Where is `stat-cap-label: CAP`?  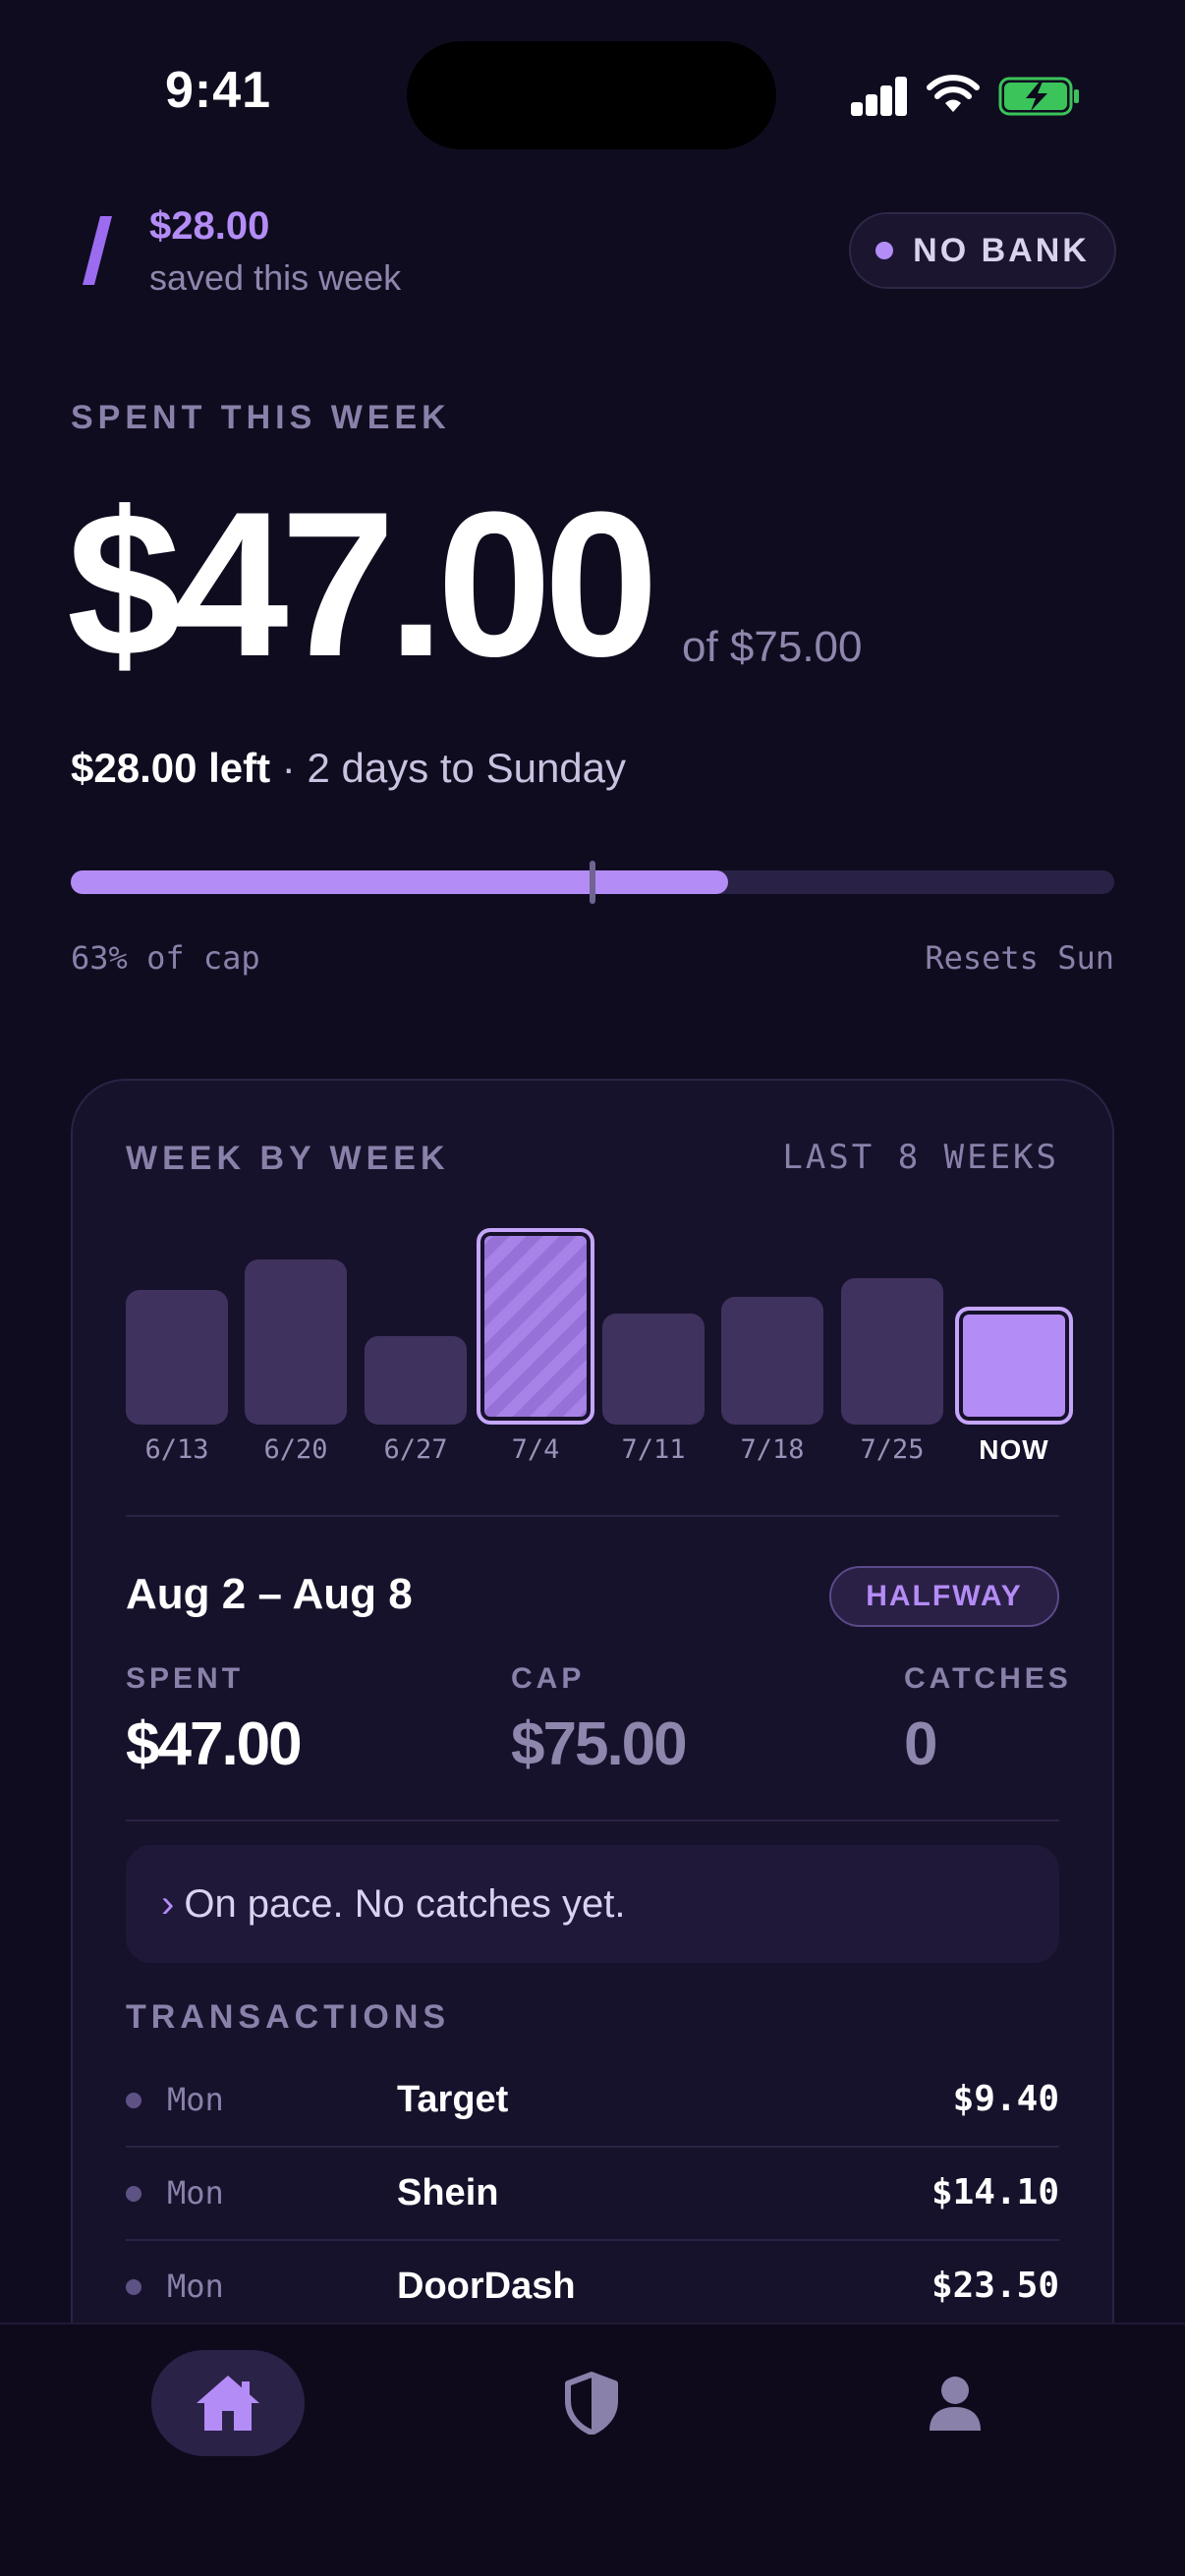
stat-cap-label: CAP is located at coordinates (548, 1678).